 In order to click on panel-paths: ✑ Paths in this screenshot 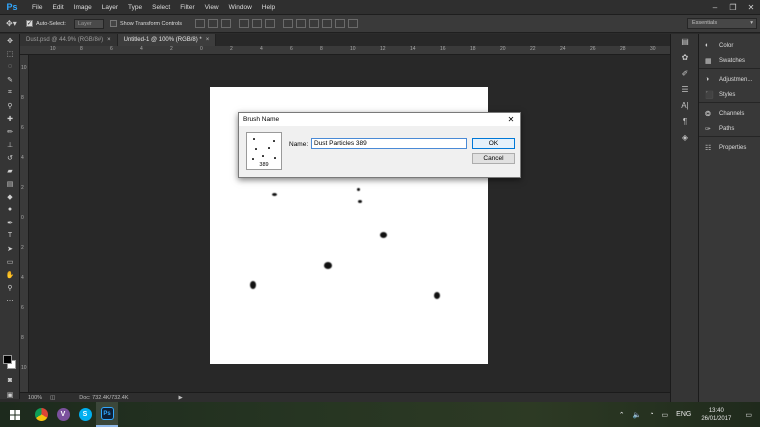, I will do `click(729, 128)`.